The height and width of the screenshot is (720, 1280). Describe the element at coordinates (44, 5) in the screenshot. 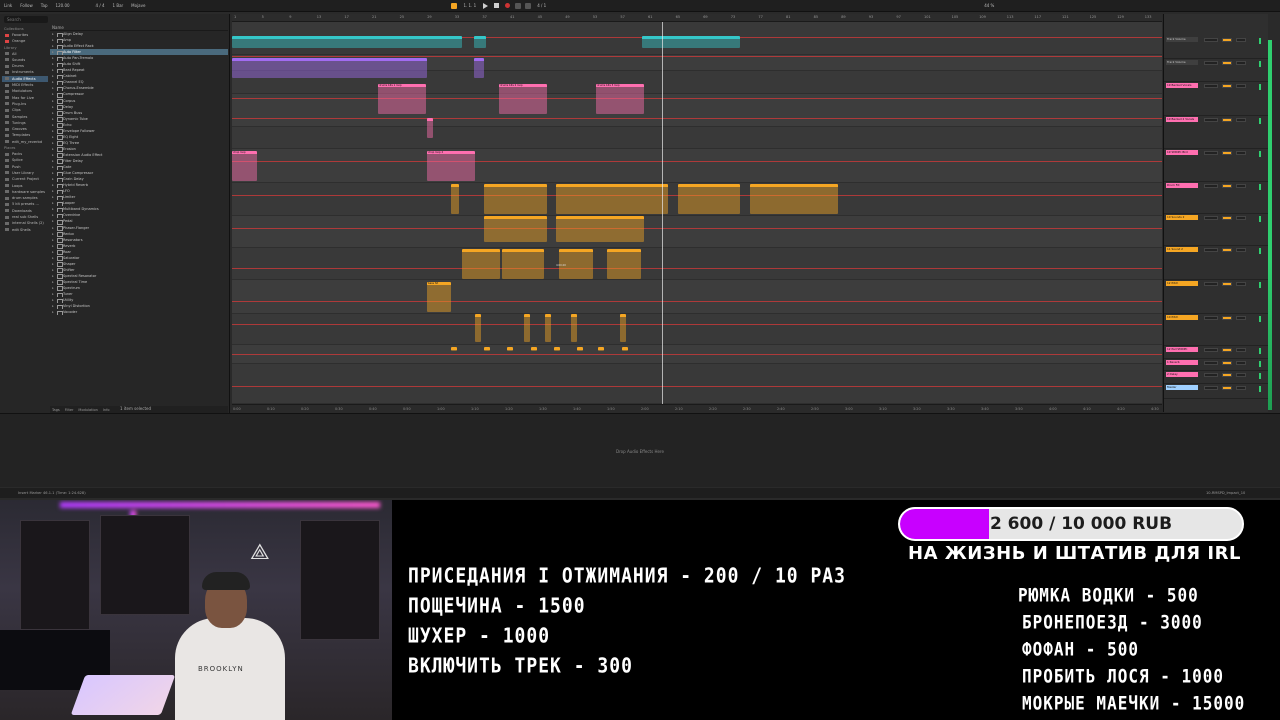

I see `transport-item: Tap` at that location.